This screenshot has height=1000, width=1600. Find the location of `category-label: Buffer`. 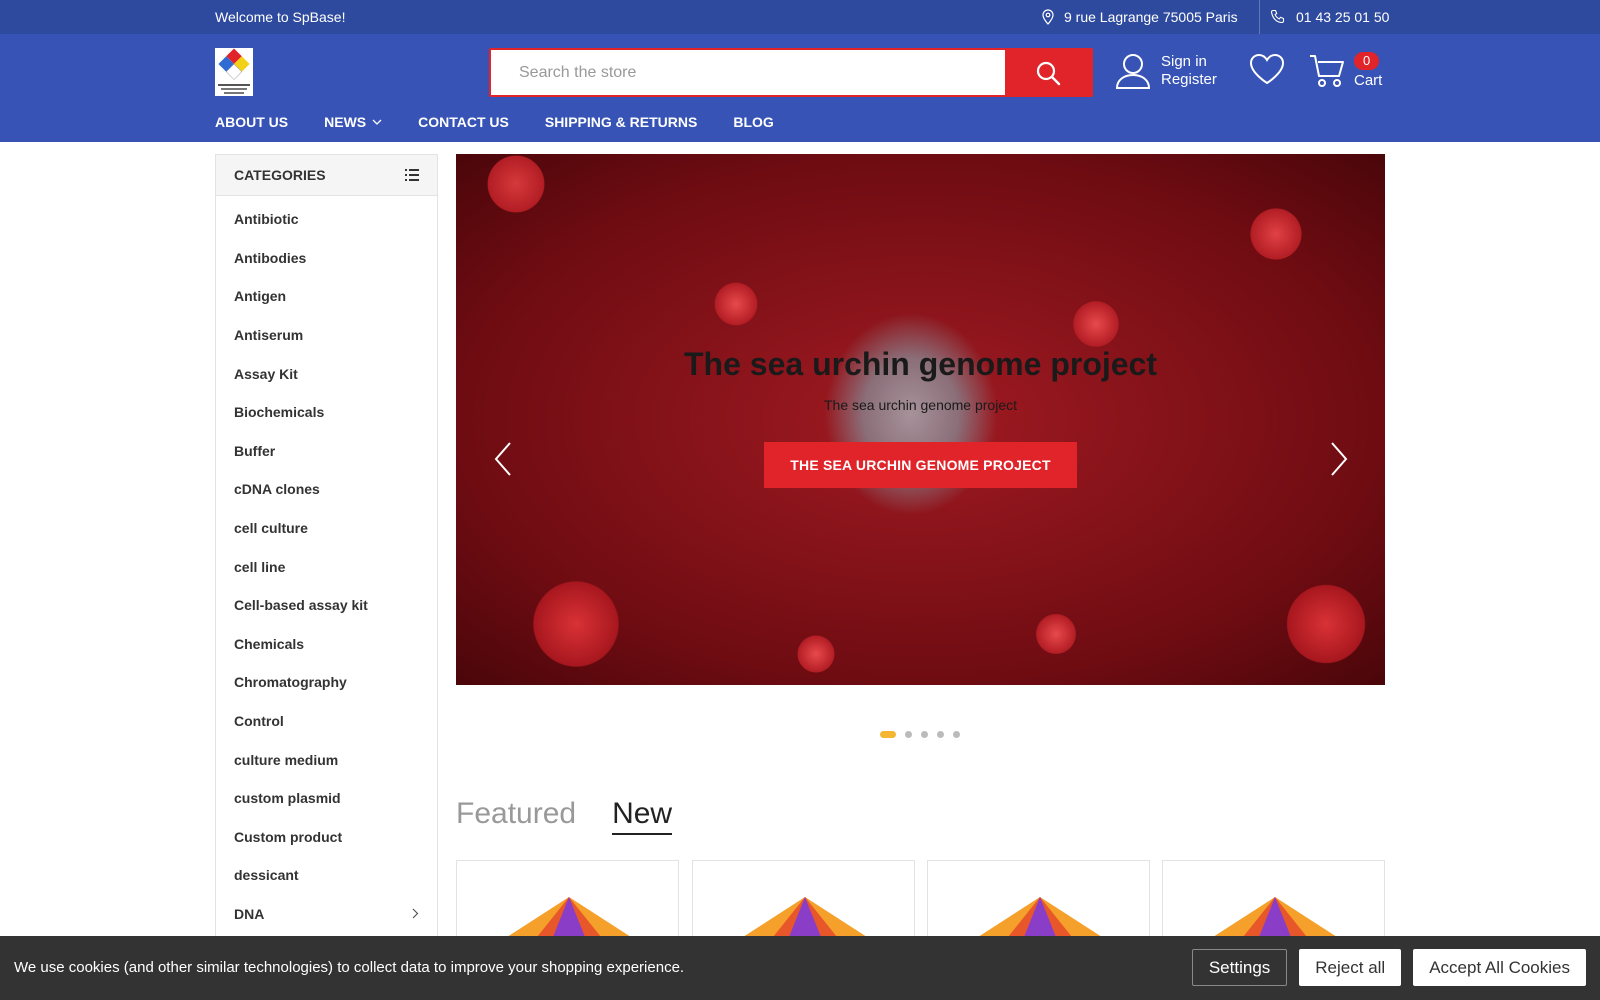

category-label: Buffer is located at coordinates (255, 450).